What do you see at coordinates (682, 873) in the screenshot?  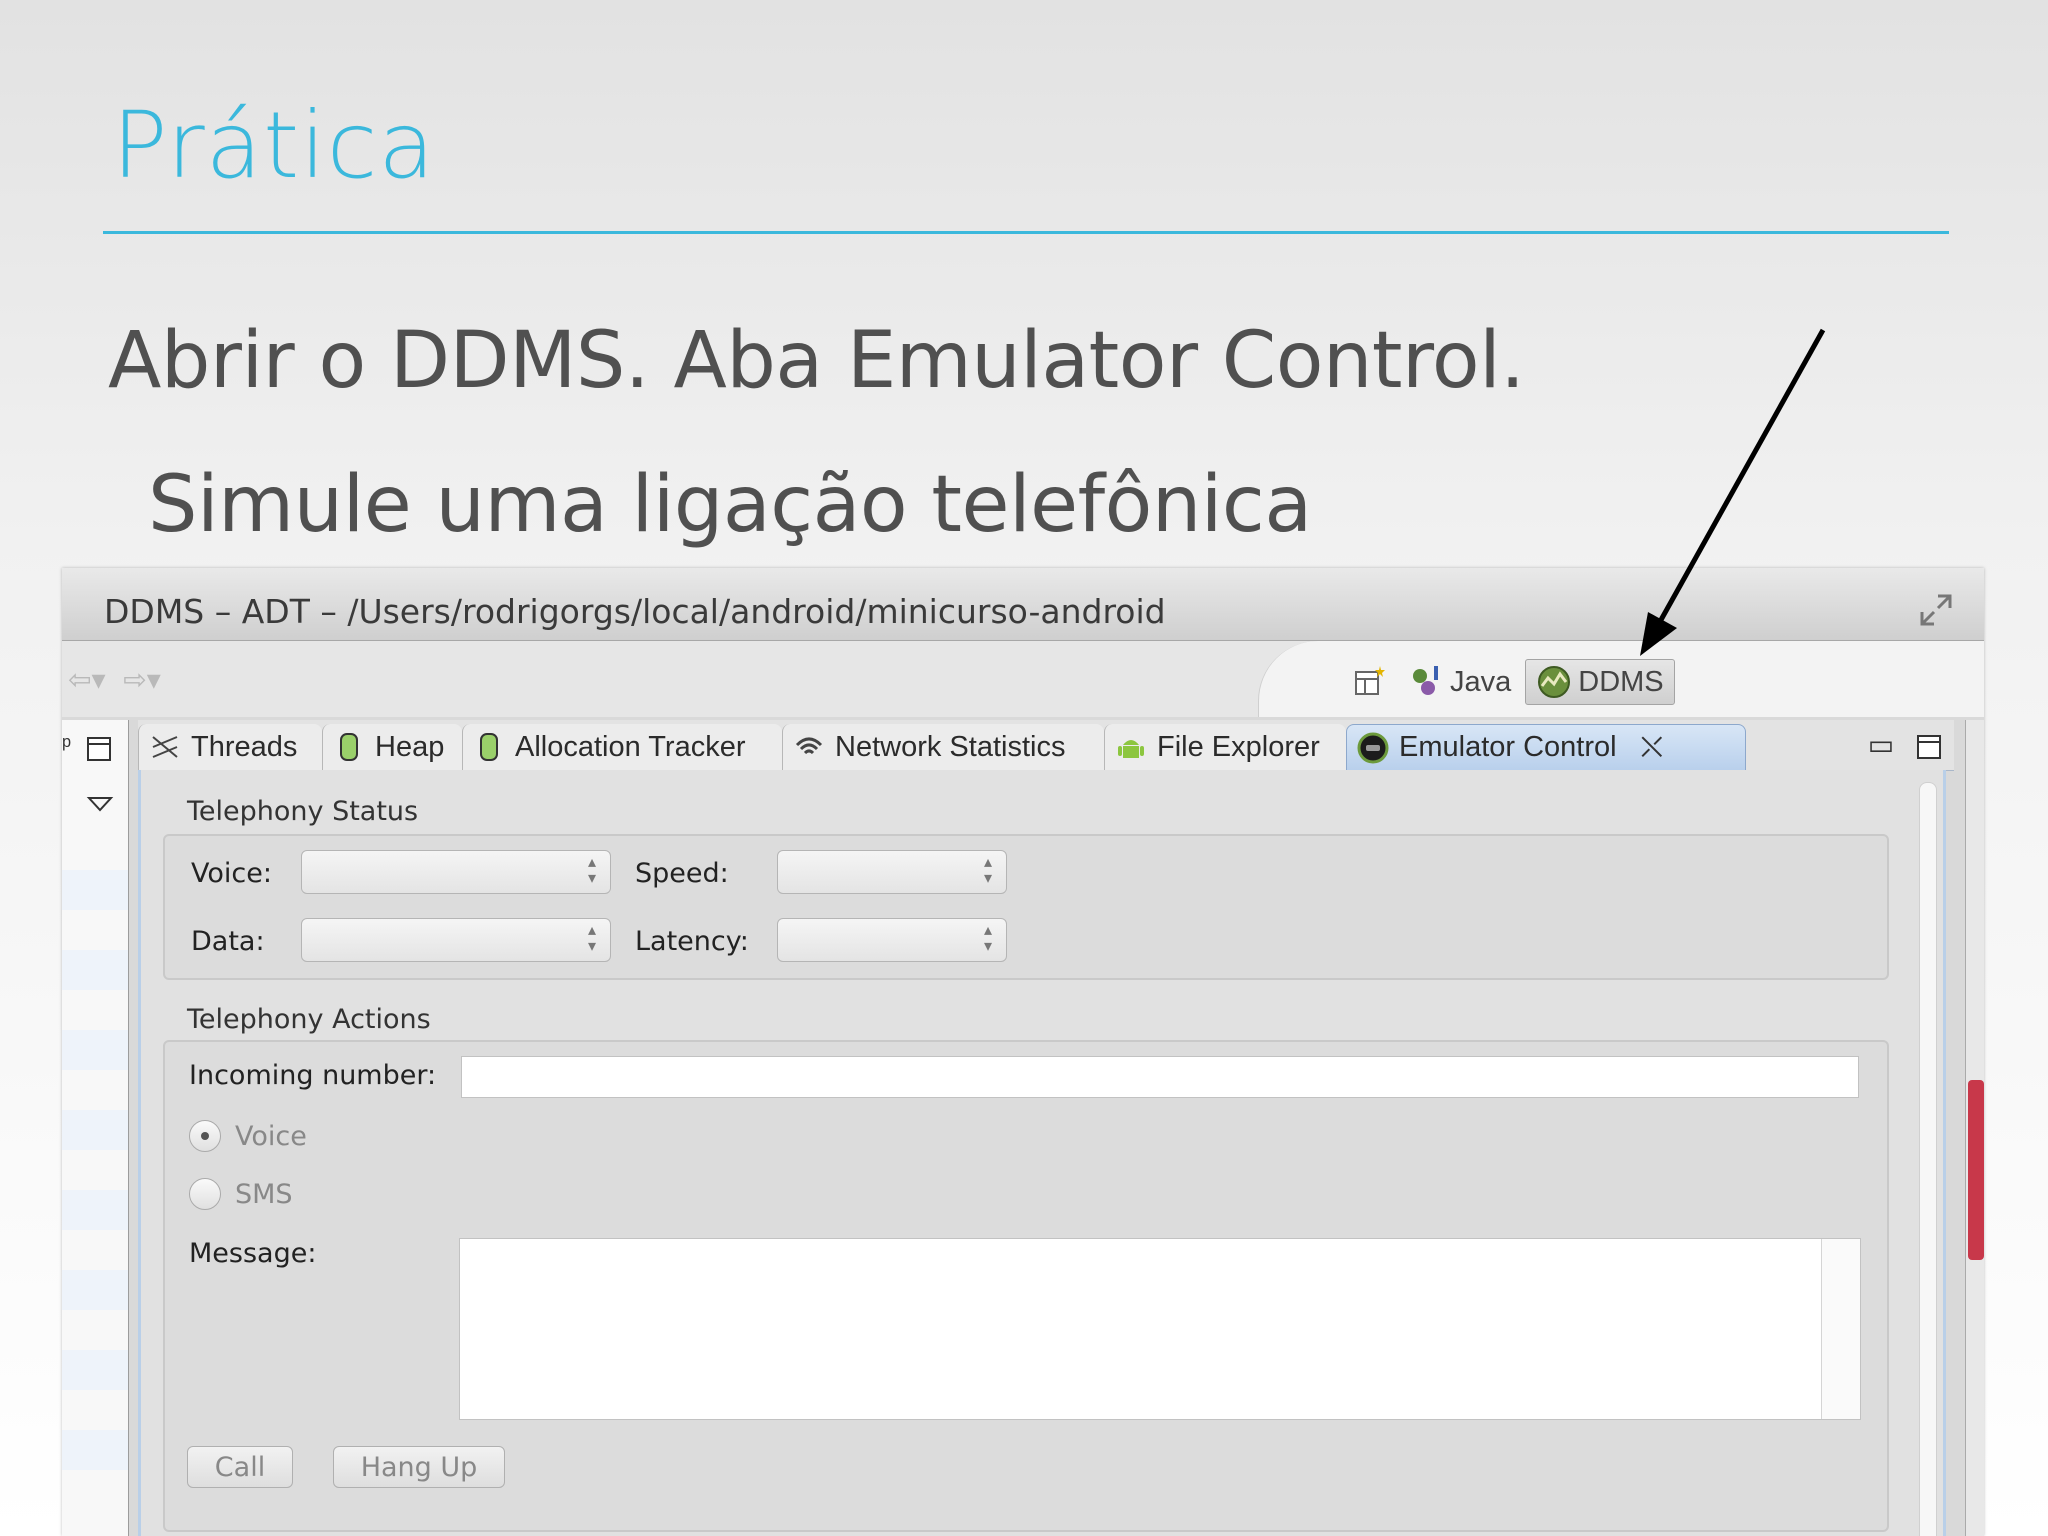 I see `speed-label: Speed:` at bounding box center [682, 873].